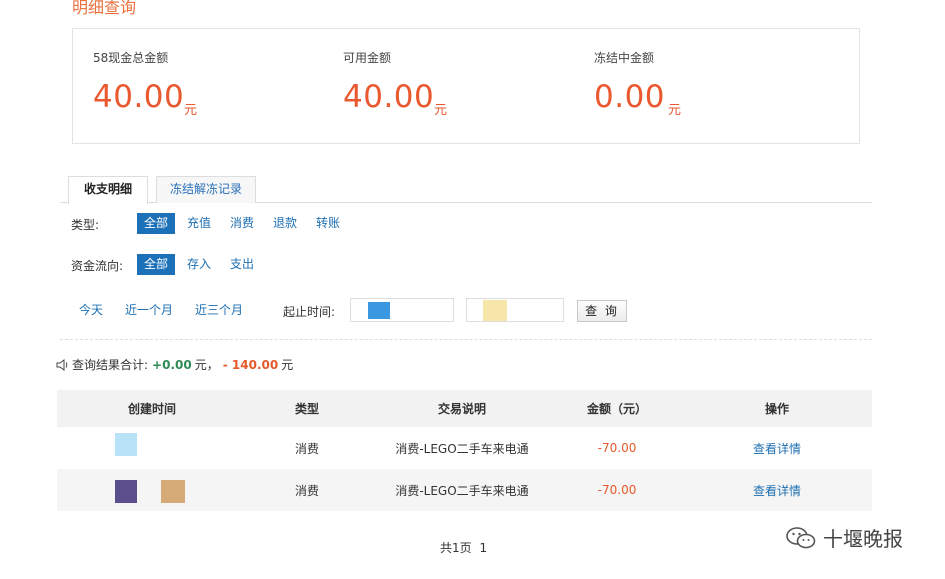  I want to click on column-created-time: 创建时间, so click(151, 409).